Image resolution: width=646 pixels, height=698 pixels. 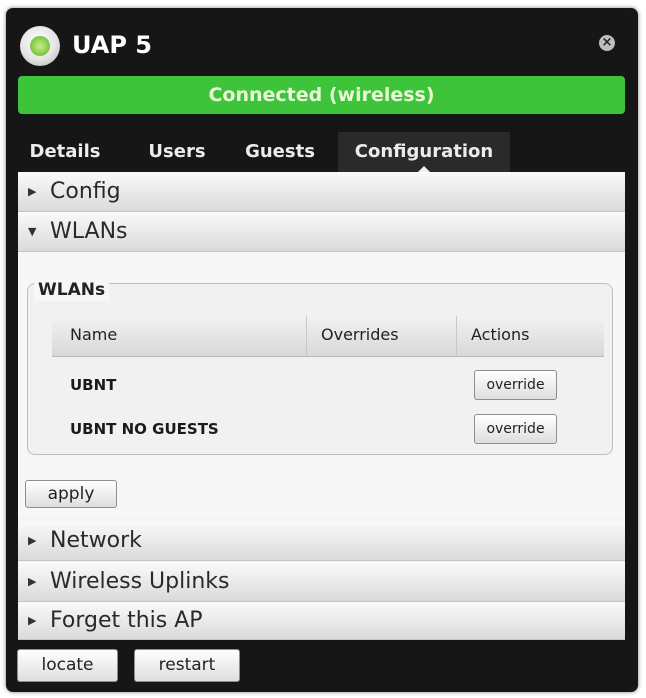 I want to click on connection-status-bar: Connected (wireless), so click(x=321, y=95).